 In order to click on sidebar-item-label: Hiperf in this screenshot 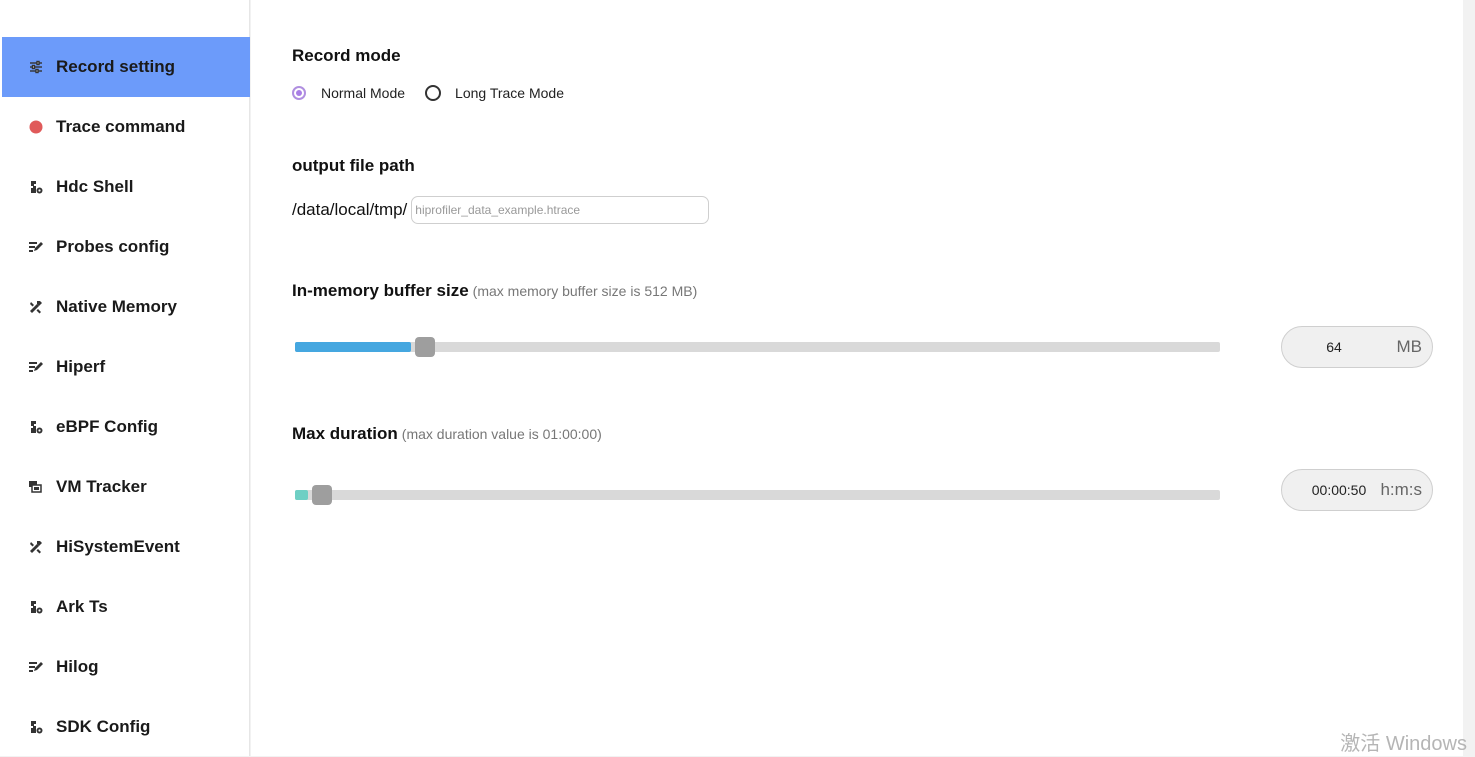, I will do `click(81, 366)`.